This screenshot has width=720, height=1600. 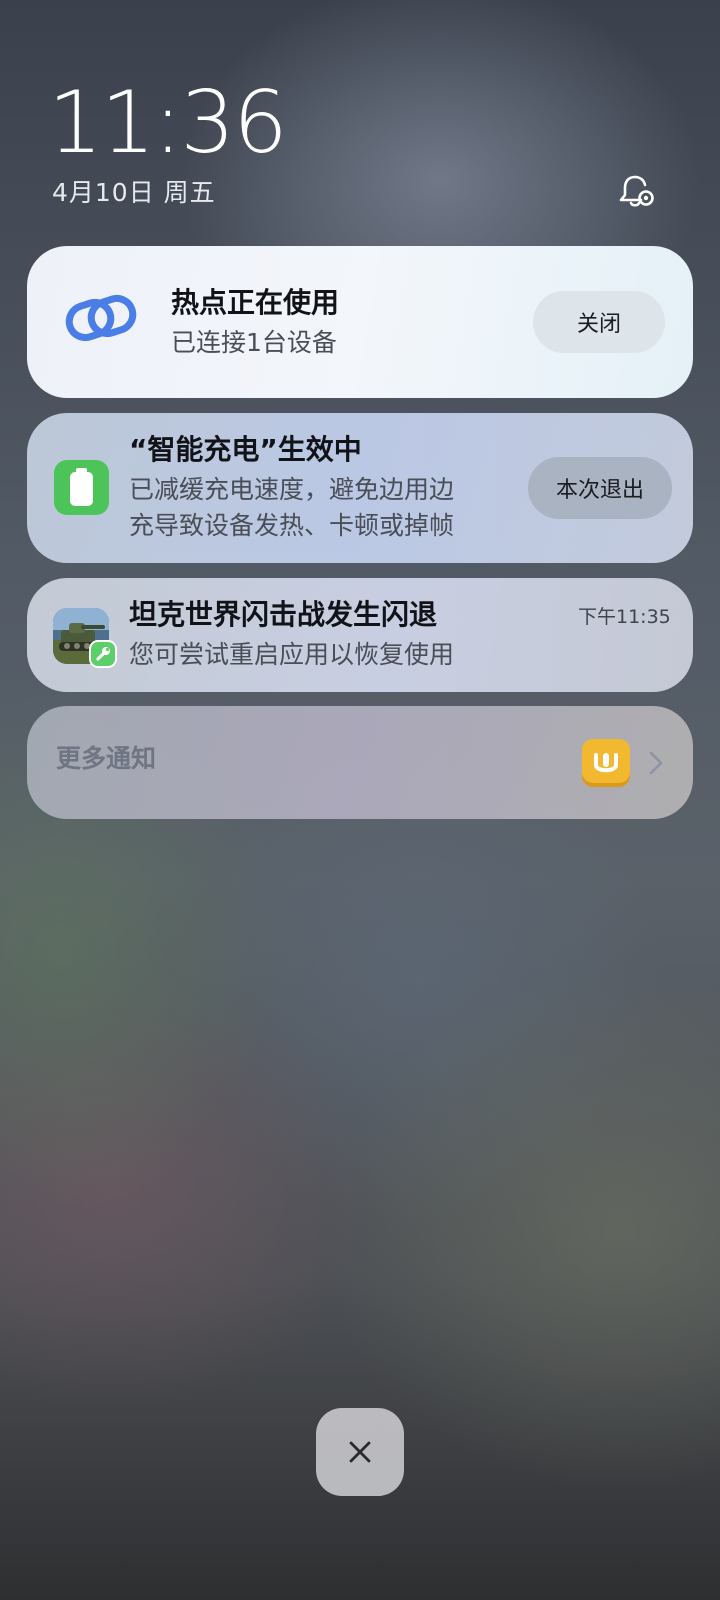 What do you see at coordinates (292, 654) in the screenshot?
I see `app-crash-body: 您可尝试重启应用以恢复使用` at bounding box center [292, 654].